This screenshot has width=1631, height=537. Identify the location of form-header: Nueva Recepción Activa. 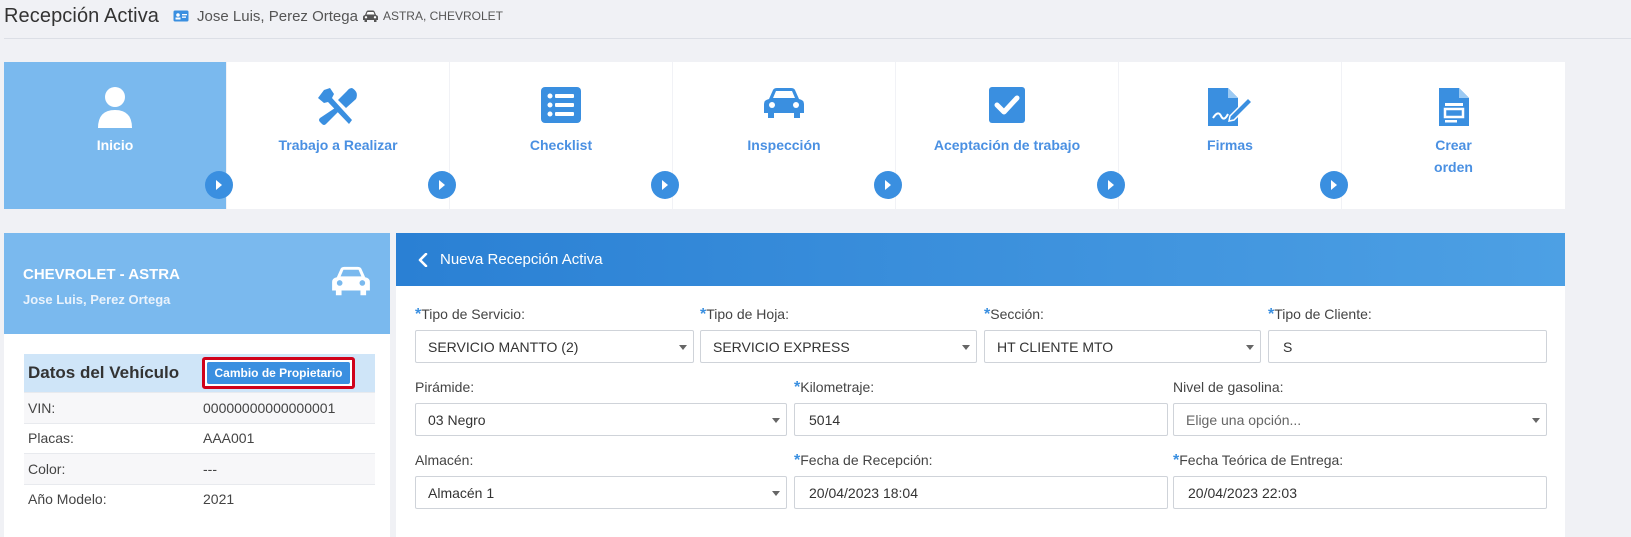
(980, 259).